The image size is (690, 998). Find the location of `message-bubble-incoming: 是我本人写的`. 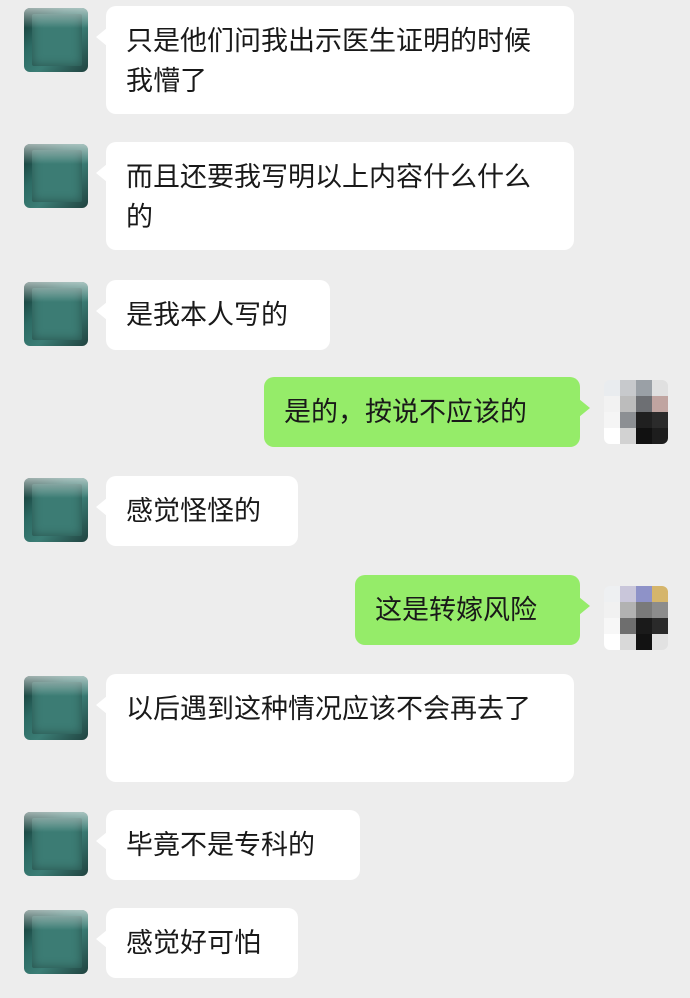

message-bubble-incoming: 是我本人写的 is located at coordinates (213, 315).